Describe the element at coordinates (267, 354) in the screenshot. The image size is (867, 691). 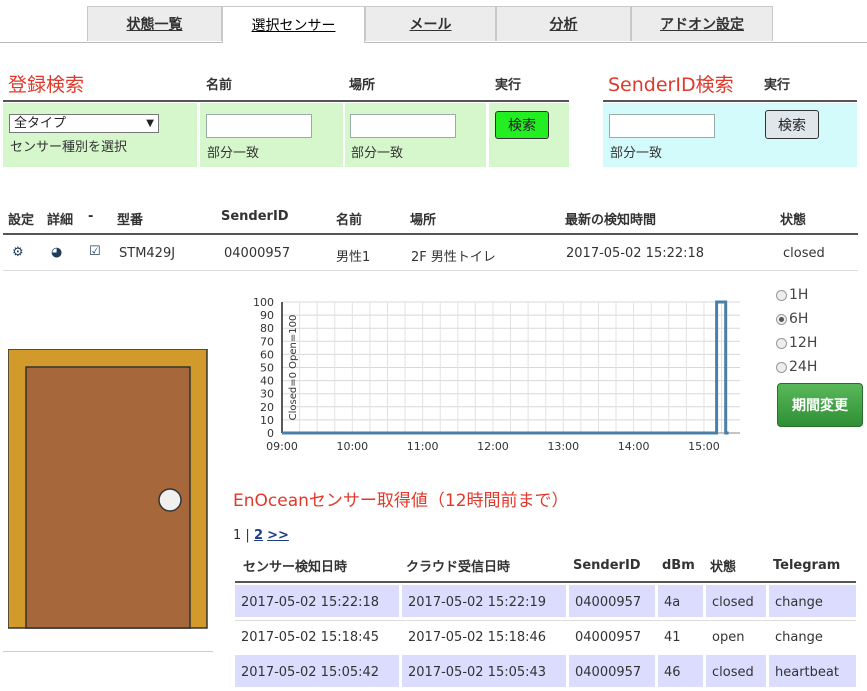
I see `y-tick-label: 60` at that location.